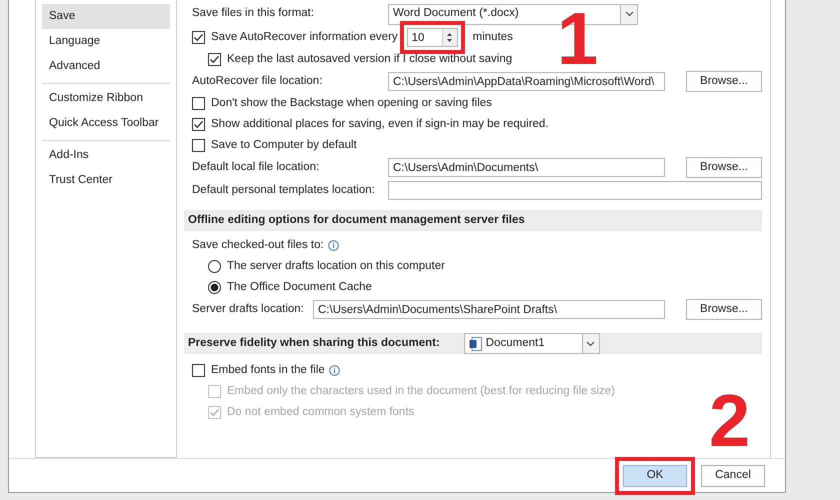 This screenshot has width=840, height=500. What do you see at coordinates (351, 103) in the screenshot?
I see `option-label: Don't show the Backstage when opening or saving files` at bounding box center [351, 103].